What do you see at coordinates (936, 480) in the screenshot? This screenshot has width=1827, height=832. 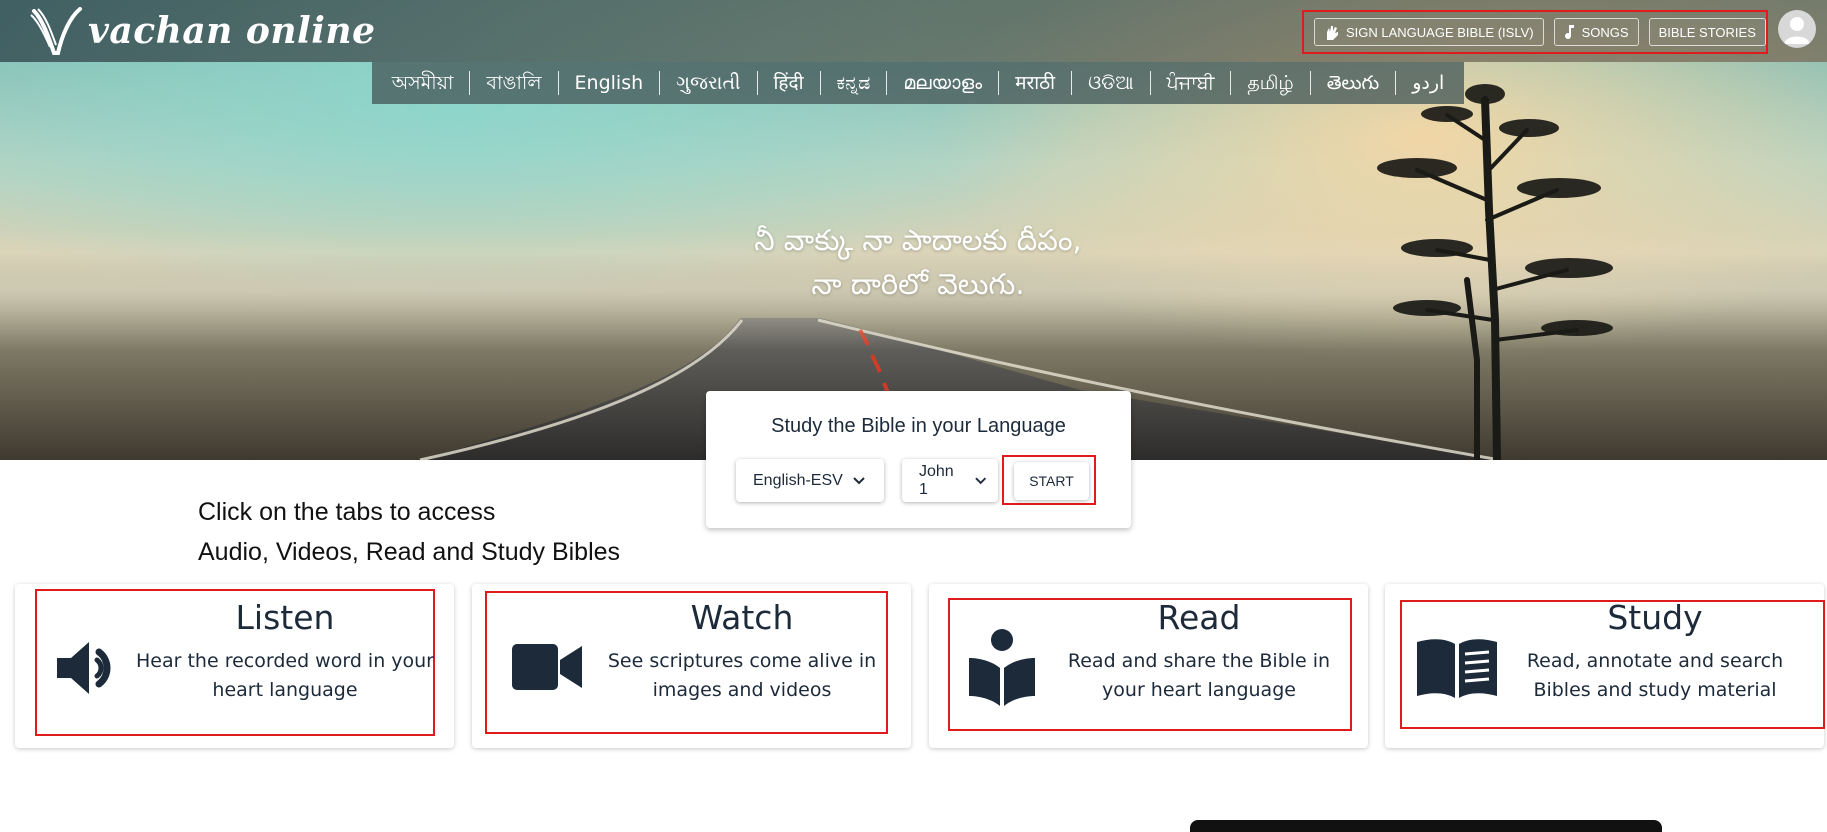 I see `chapter-value: John 1` at bounding box center [936, 480].